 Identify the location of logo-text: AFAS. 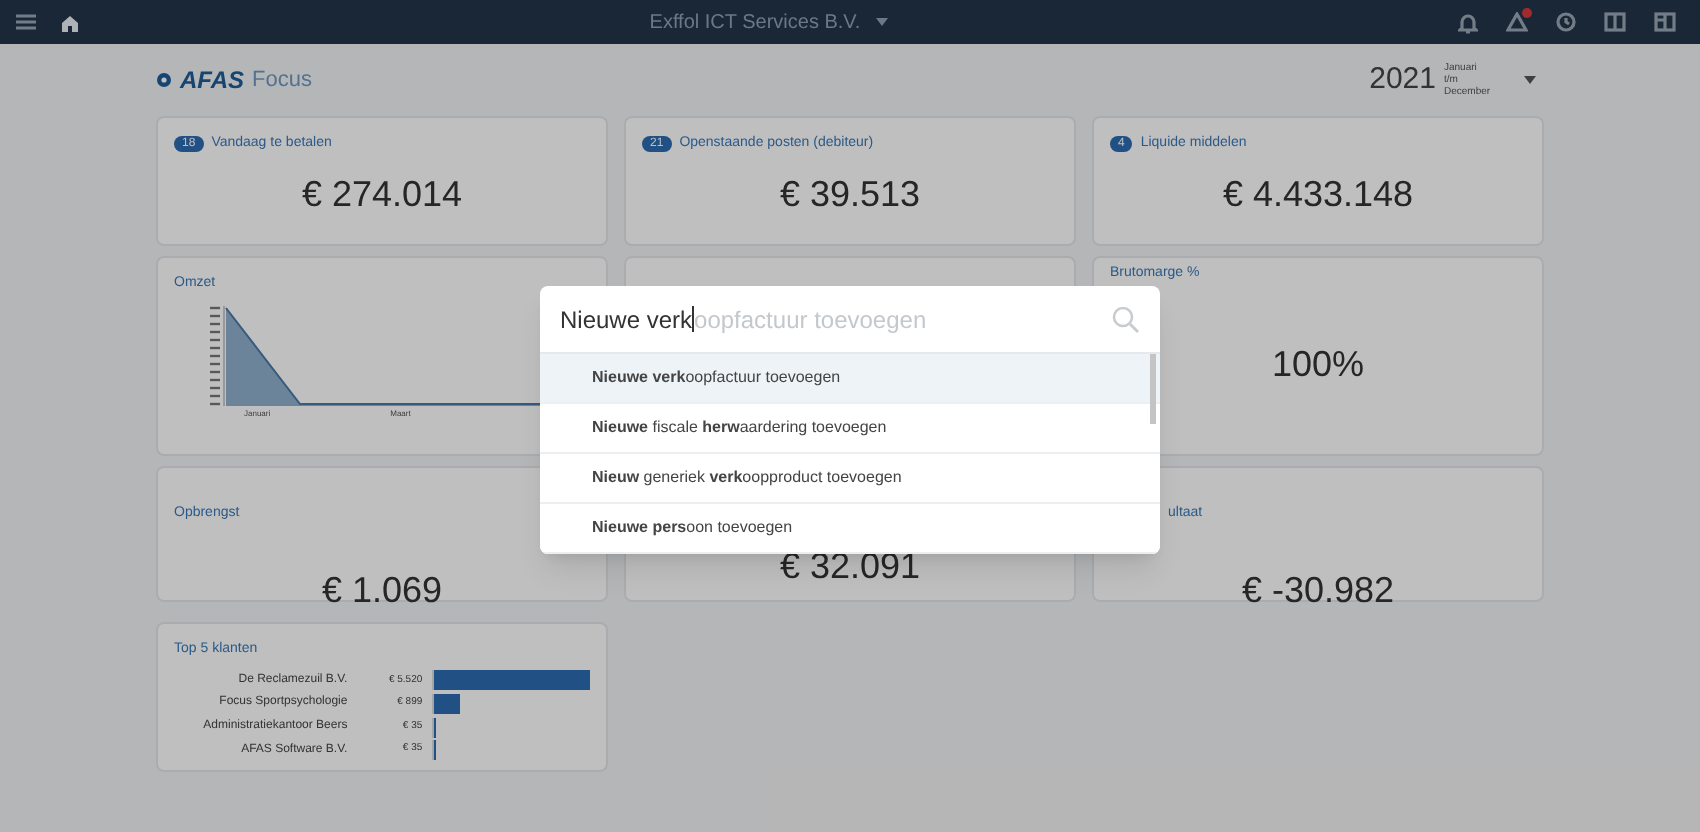
(212, 81).